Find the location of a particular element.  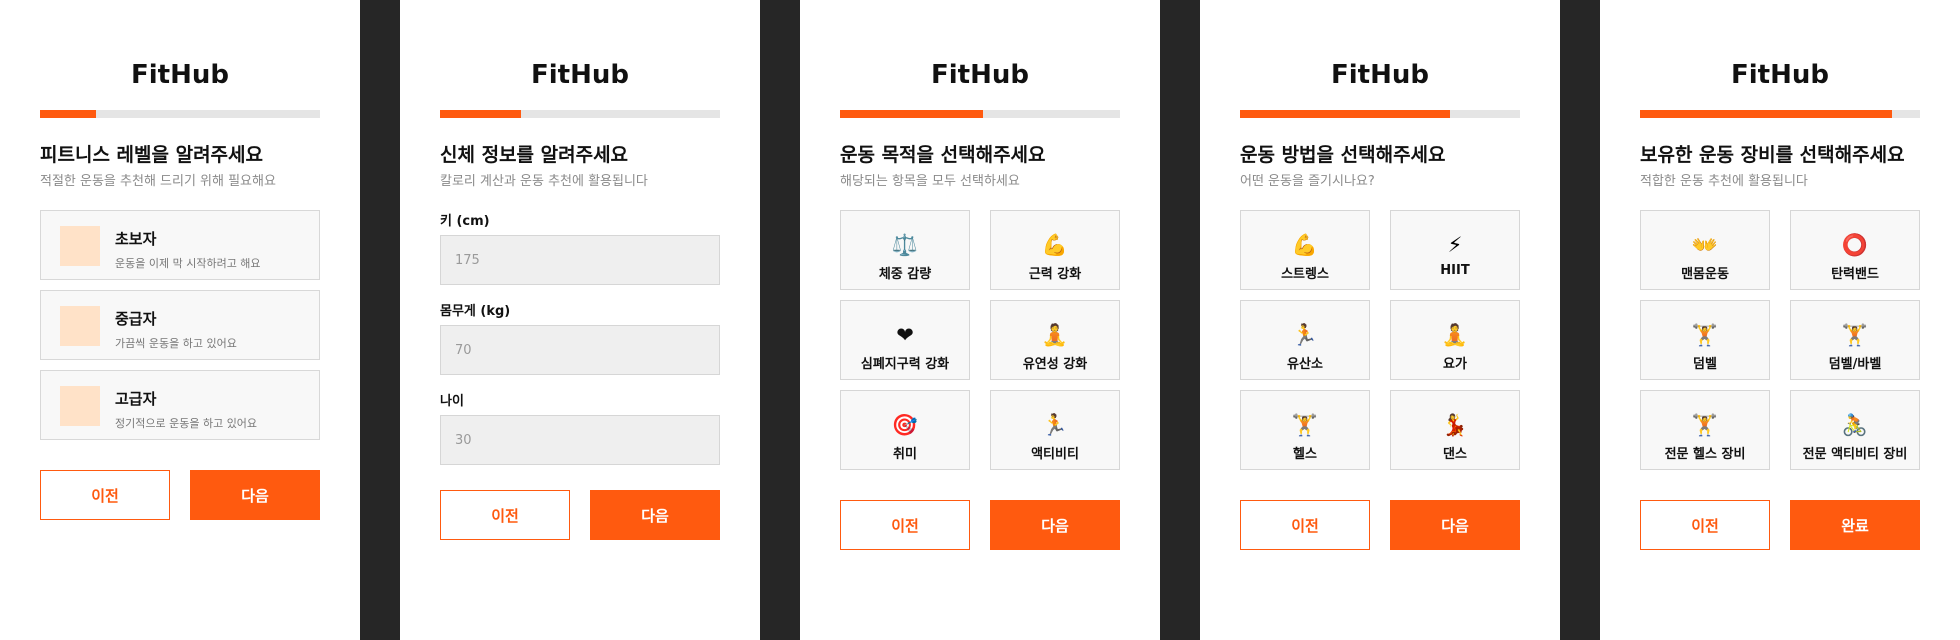

option-hiit: ⚡ HIIT is located at coordinates (1455, 250).